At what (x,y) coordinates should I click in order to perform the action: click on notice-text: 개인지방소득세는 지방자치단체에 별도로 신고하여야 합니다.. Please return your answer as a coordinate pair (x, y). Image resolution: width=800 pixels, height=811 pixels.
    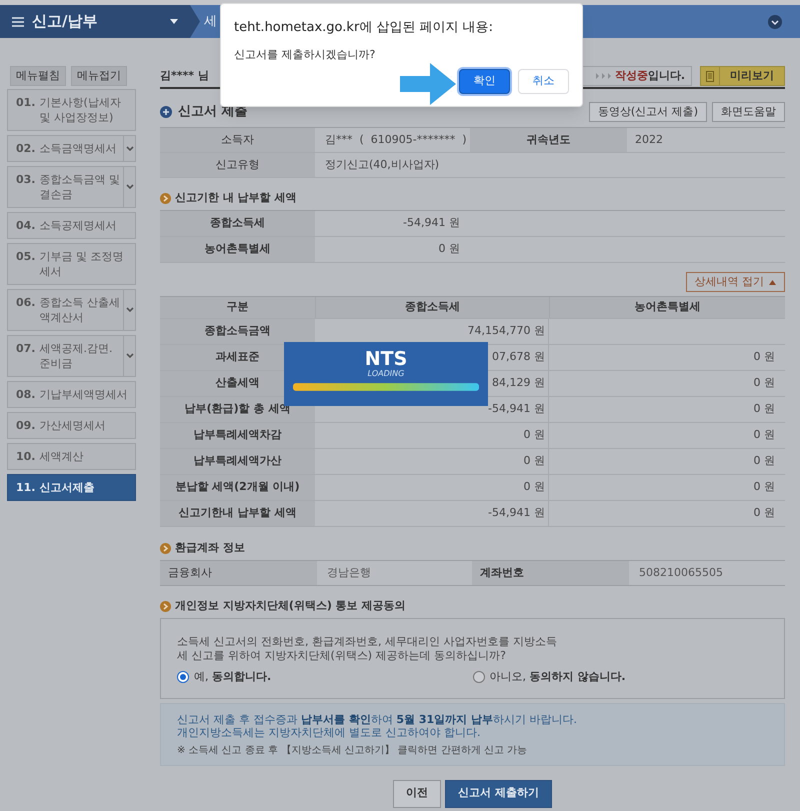
    Looking at the image, I should click on (329, 732).